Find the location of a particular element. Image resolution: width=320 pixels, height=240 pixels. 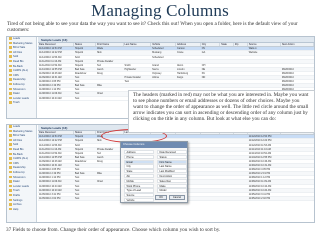

column-option: Type of Lead is located at coordinates (139, 190).